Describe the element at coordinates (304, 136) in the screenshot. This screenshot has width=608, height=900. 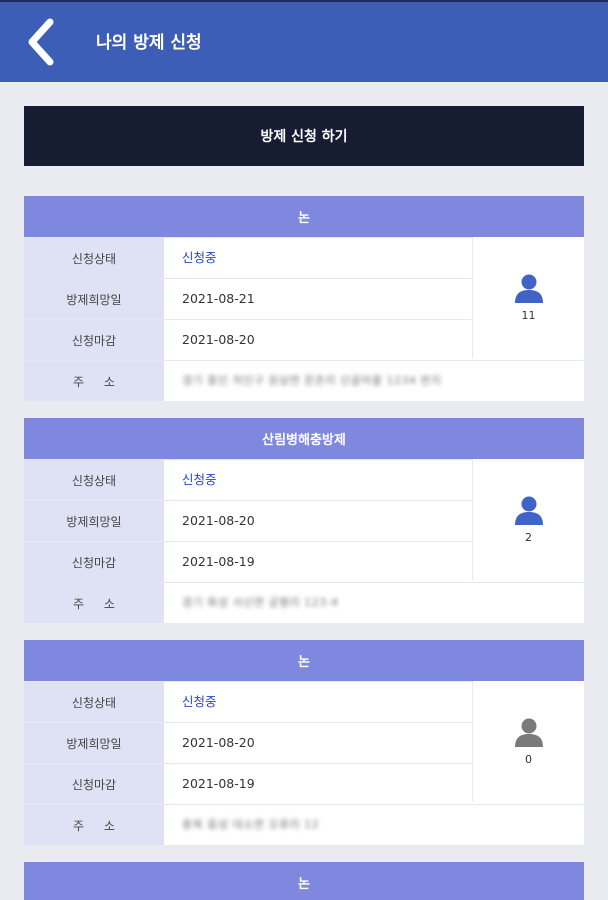
I see `apply-button: 방제 신청 하기` at that location.